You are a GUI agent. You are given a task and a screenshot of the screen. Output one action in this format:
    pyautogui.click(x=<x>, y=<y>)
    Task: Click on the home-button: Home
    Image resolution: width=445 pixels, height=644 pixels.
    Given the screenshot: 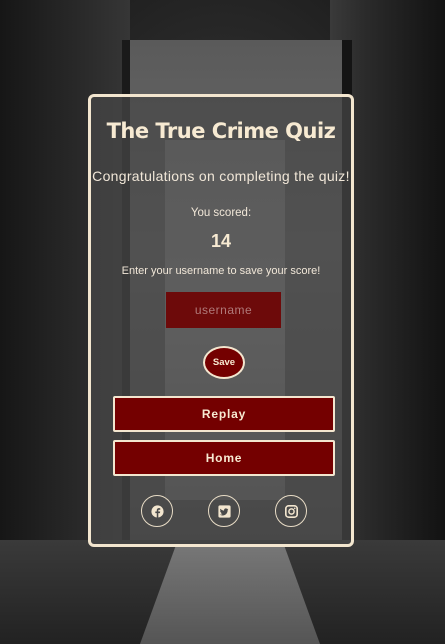 What is the action you would take?
    pyautogui.click(x=224, y=458)
    